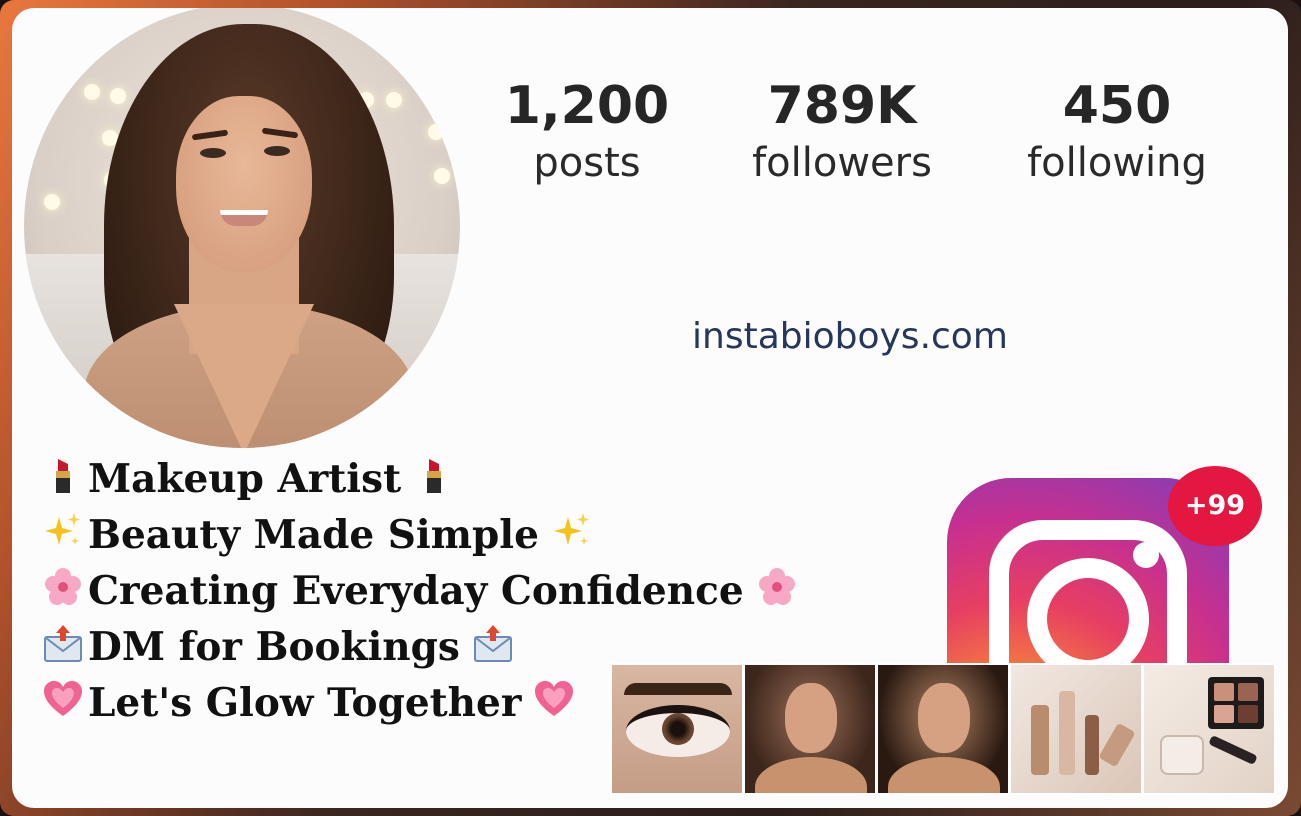 The height and width of the screenshot is (816, 1301). What do you see at coordinates (1146, 555) in the screenshot?
I see `logo-dot` at bounding box center [1146, 555].